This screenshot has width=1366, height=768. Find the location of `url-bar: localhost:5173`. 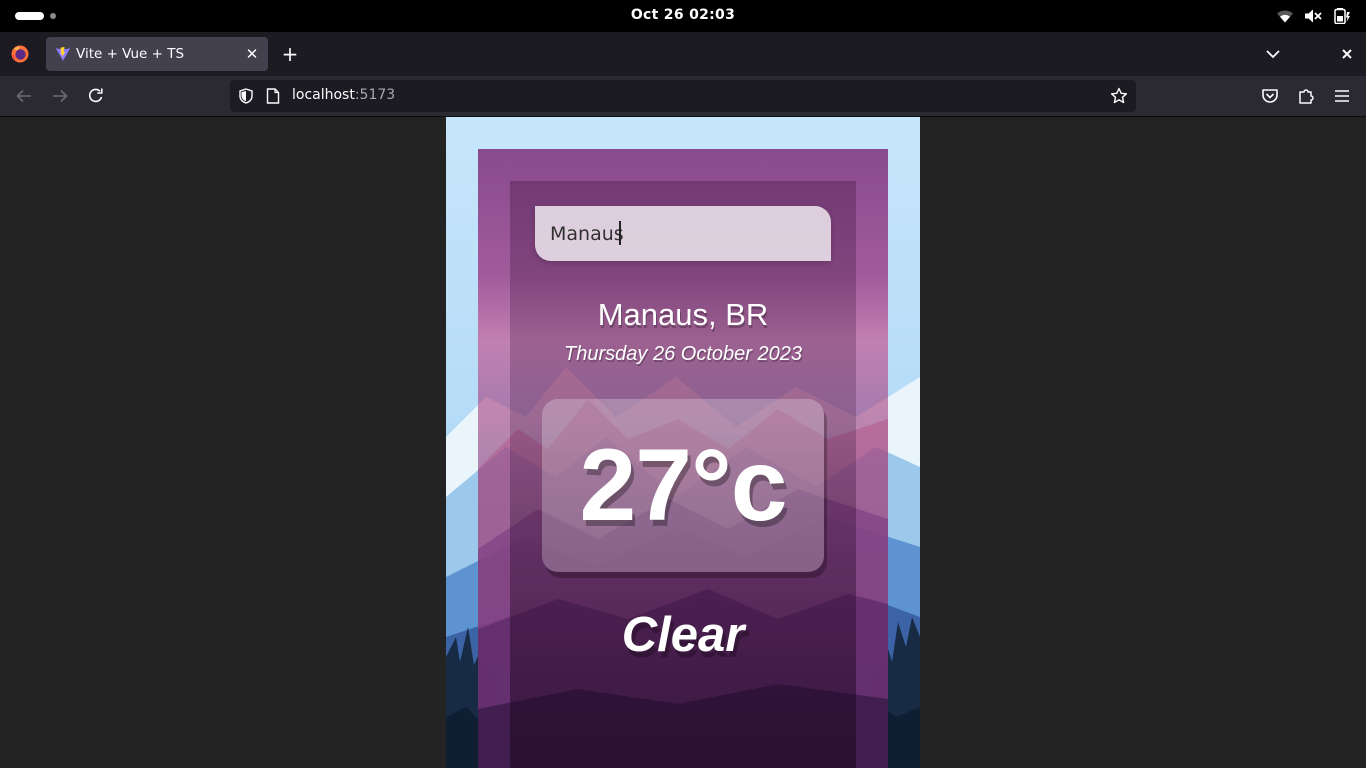

url-bar: localhost:5173 is located at coordinates (683, 96).